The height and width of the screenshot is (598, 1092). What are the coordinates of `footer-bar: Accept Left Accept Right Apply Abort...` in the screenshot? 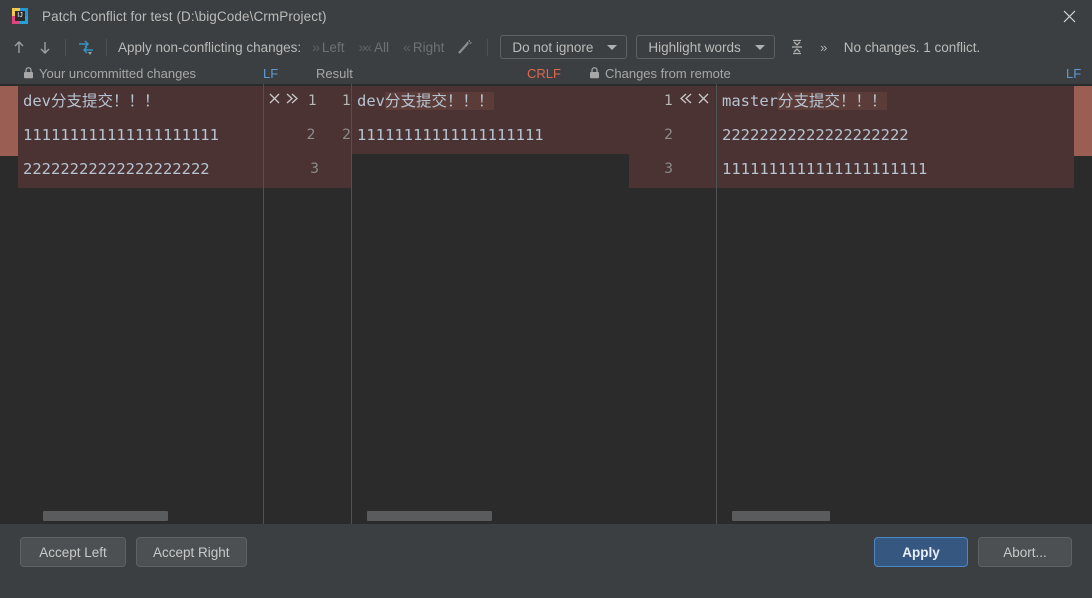 It's located at (546, 552).